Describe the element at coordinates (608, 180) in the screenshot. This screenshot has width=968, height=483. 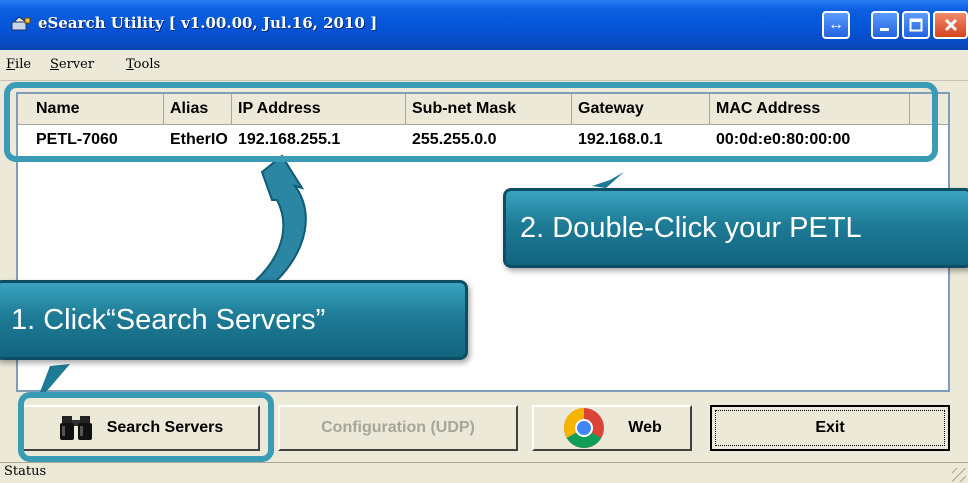
I see `callout-pointer-step2` at that location.